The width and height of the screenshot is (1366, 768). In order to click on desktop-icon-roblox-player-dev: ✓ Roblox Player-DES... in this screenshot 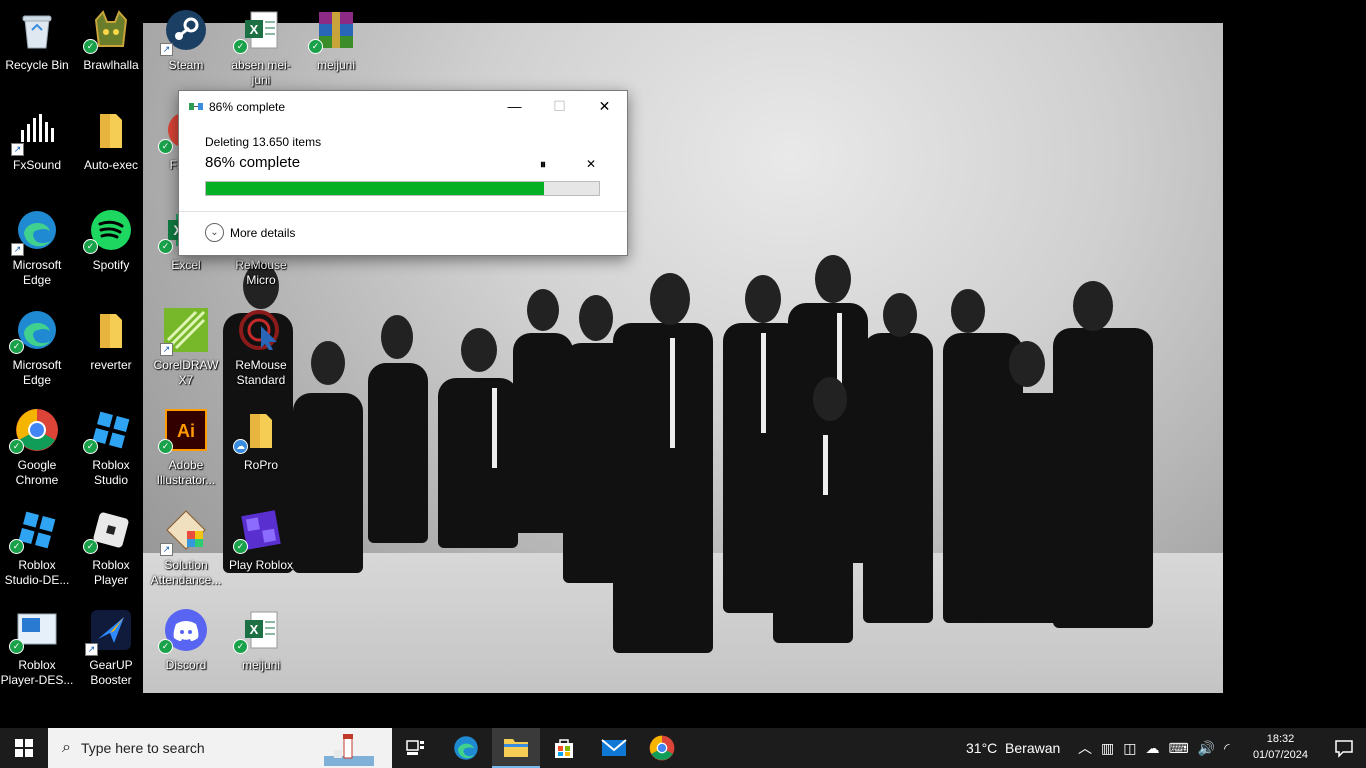, I will do `click(37, 648)`.